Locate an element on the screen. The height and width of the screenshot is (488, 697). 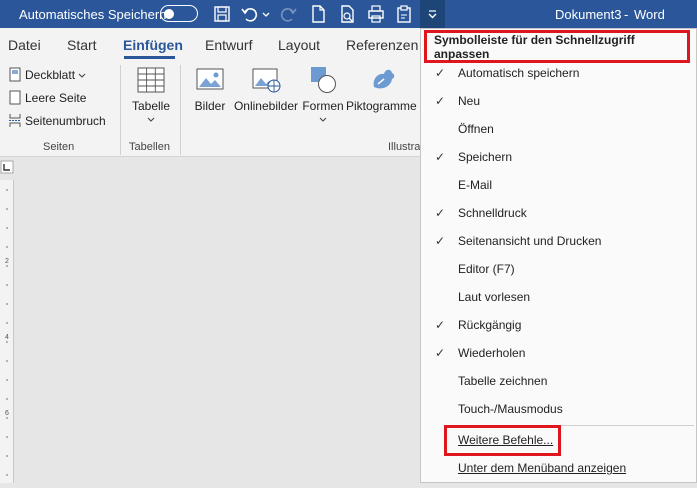
print-preview-icon is located at coordinates (347, 14).